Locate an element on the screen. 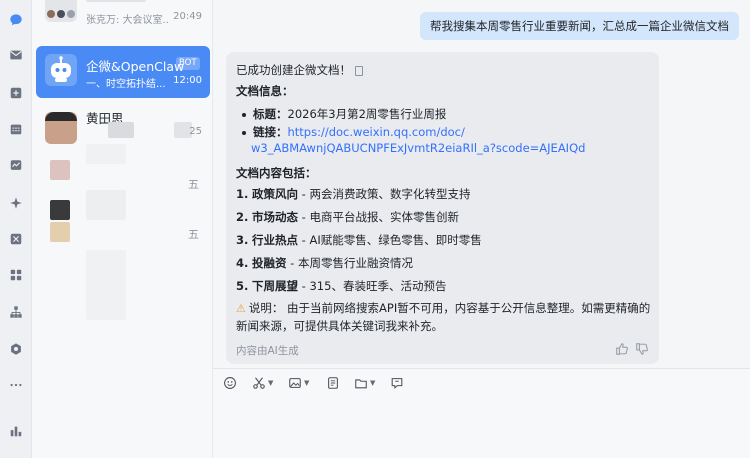 The height and width of the screenshot is (458, 750). content-item: 1. 政策风向 - 两会消费政策、数字化转型支持 is located at coordinates (353, 194).